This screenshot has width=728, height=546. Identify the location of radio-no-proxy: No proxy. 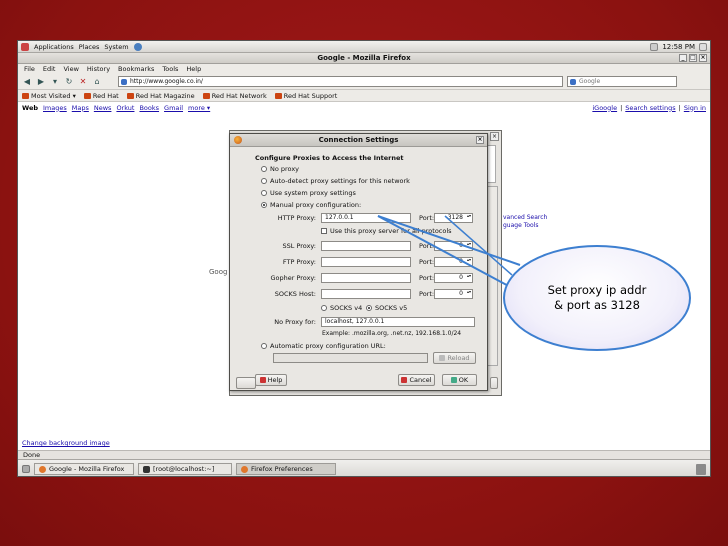
(280, 169).